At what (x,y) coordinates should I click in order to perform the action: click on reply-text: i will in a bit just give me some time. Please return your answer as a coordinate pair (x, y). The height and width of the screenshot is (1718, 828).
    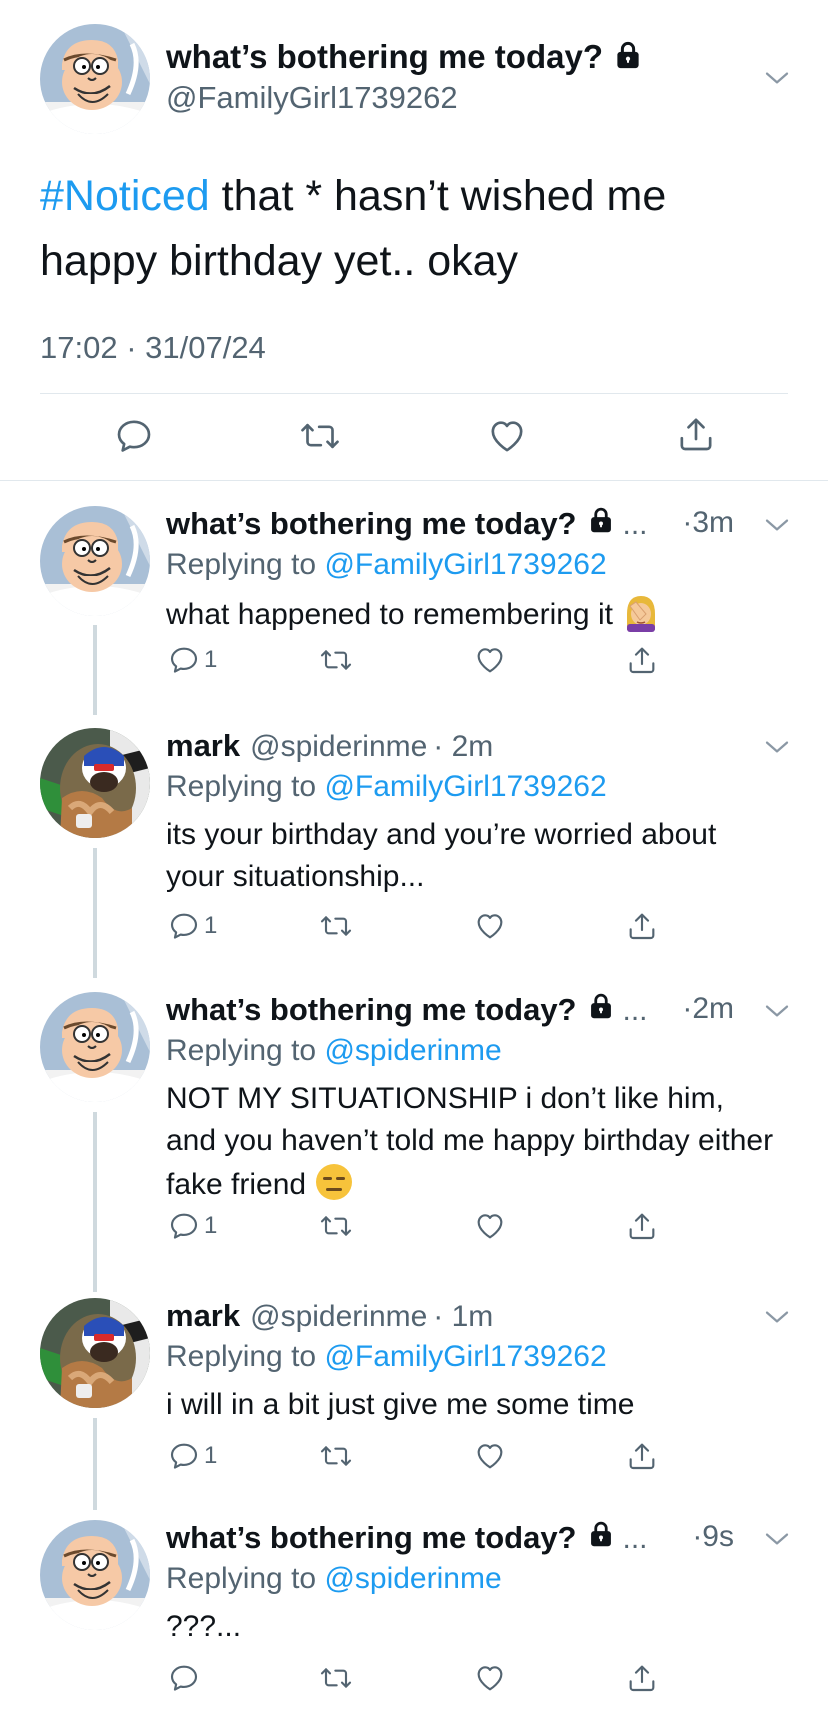
    Looking at the image, I should click on (400, 1404).